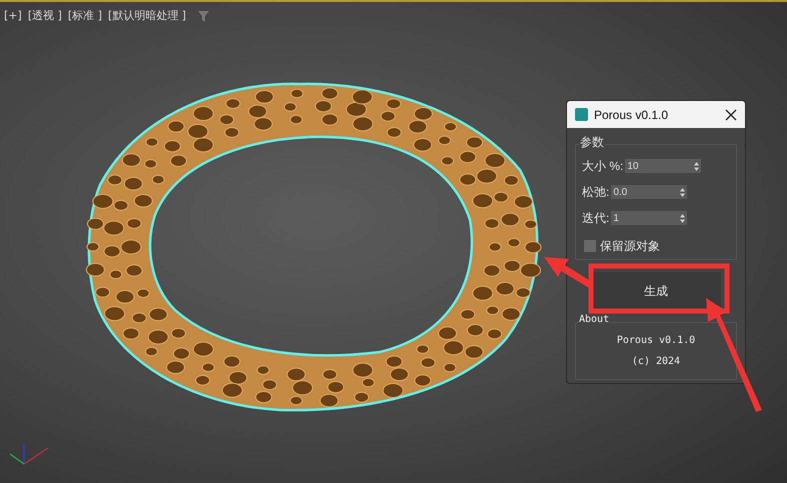 Image resolution: width=787 pixels, height=483 pixels. I want to click on field-label: 大小 %:, so click(603, 166).